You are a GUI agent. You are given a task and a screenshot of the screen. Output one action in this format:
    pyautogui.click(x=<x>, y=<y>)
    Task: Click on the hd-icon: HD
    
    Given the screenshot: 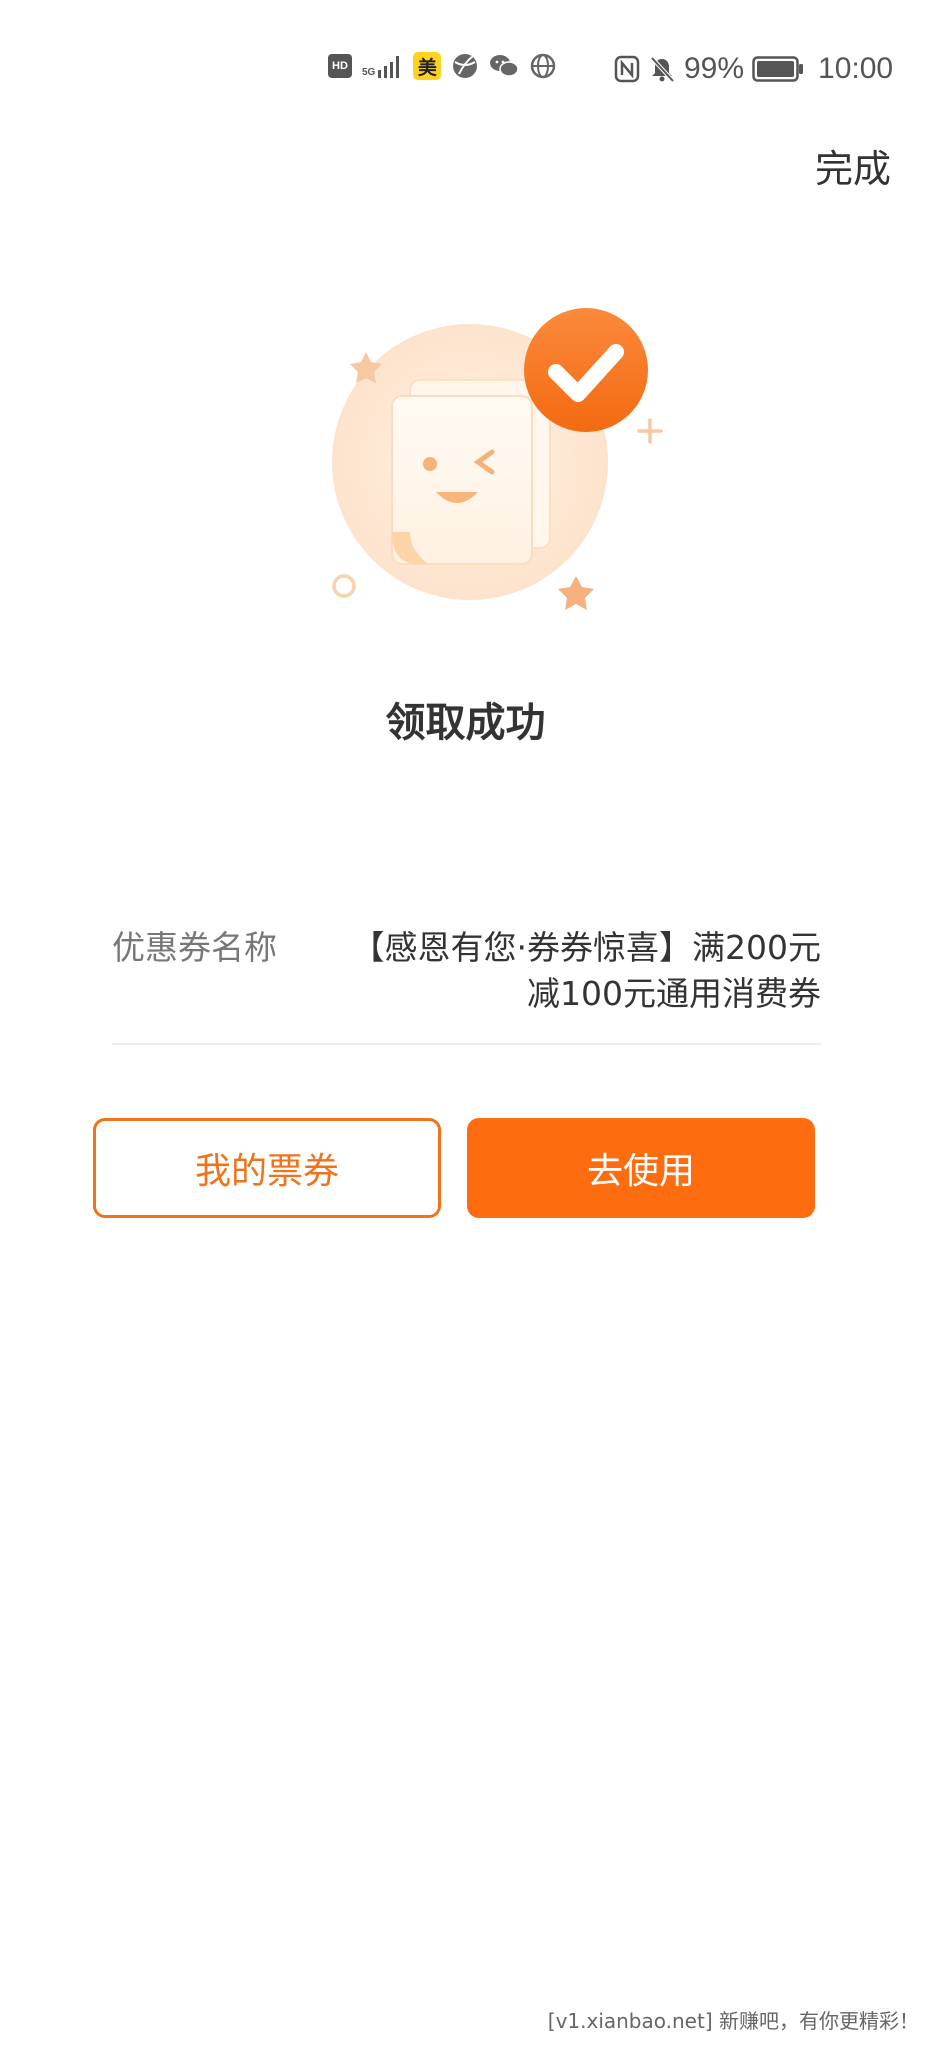 What is the action you would take?
    pyautogui.click(x=340, y=66)
    